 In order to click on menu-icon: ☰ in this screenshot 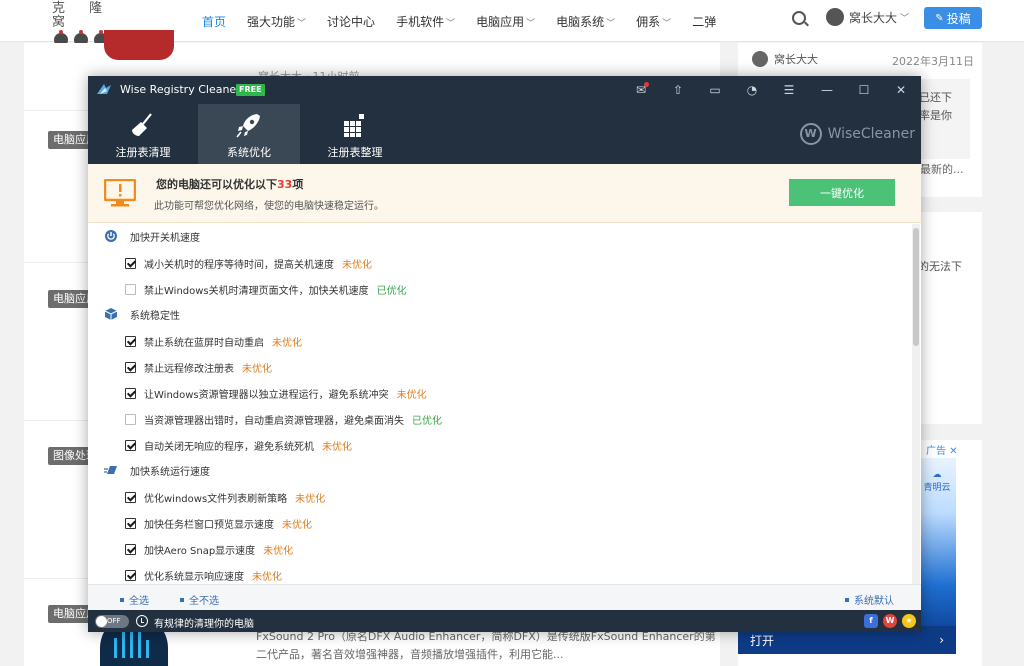, I will do `click(789, 90)`.